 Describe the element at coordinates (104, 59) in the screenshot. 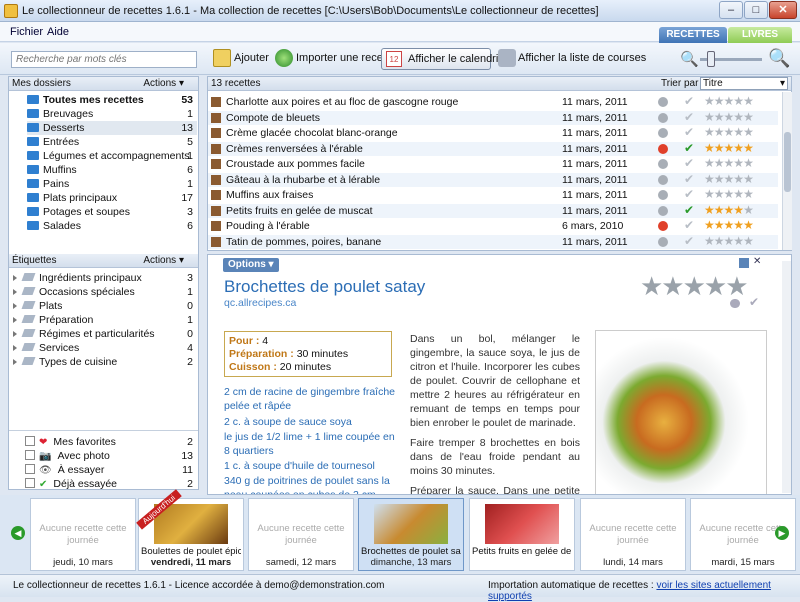

I see `search-input` at that location.